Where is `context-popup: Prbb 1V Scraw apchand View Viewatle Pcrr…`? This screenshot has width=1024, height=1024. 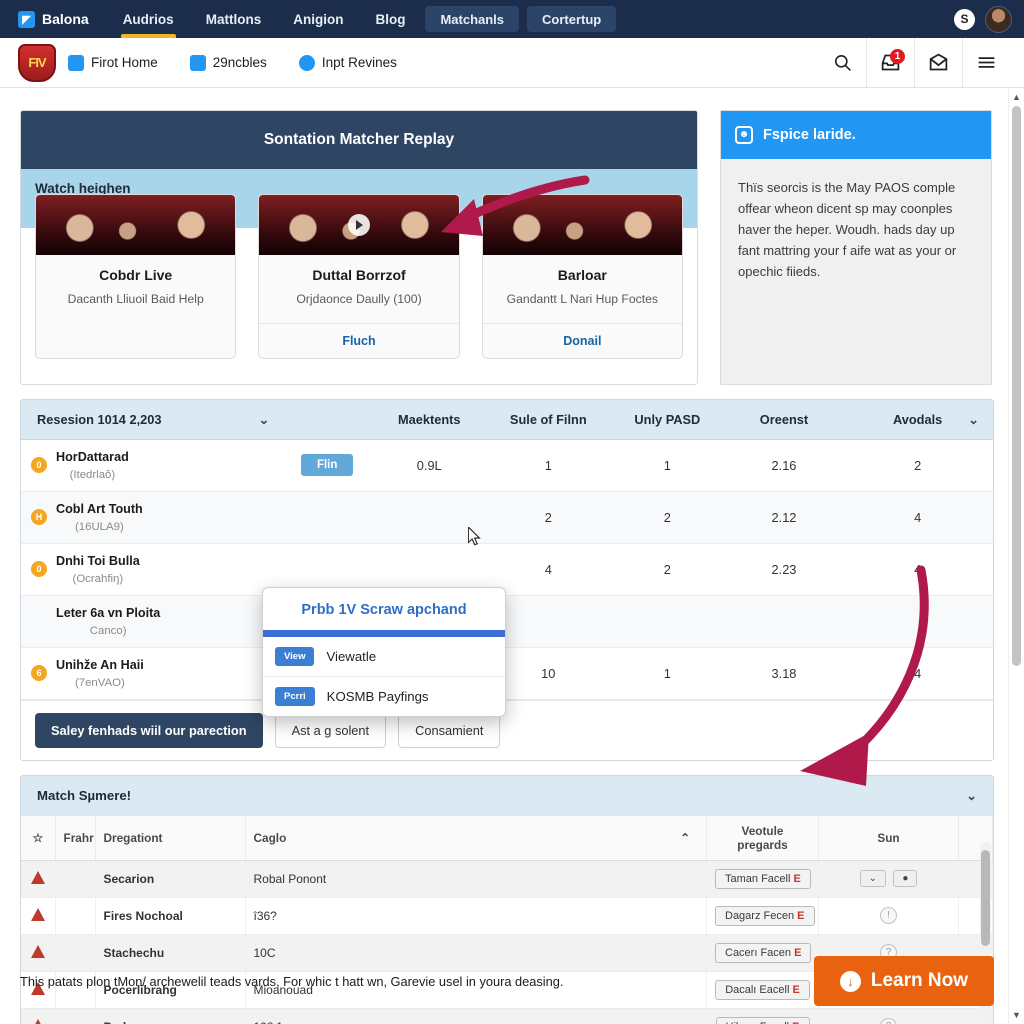
context-popup: Prbb 1V Scraw apchand View Viewatle Pcrr… is located at coordinates (384, 652).